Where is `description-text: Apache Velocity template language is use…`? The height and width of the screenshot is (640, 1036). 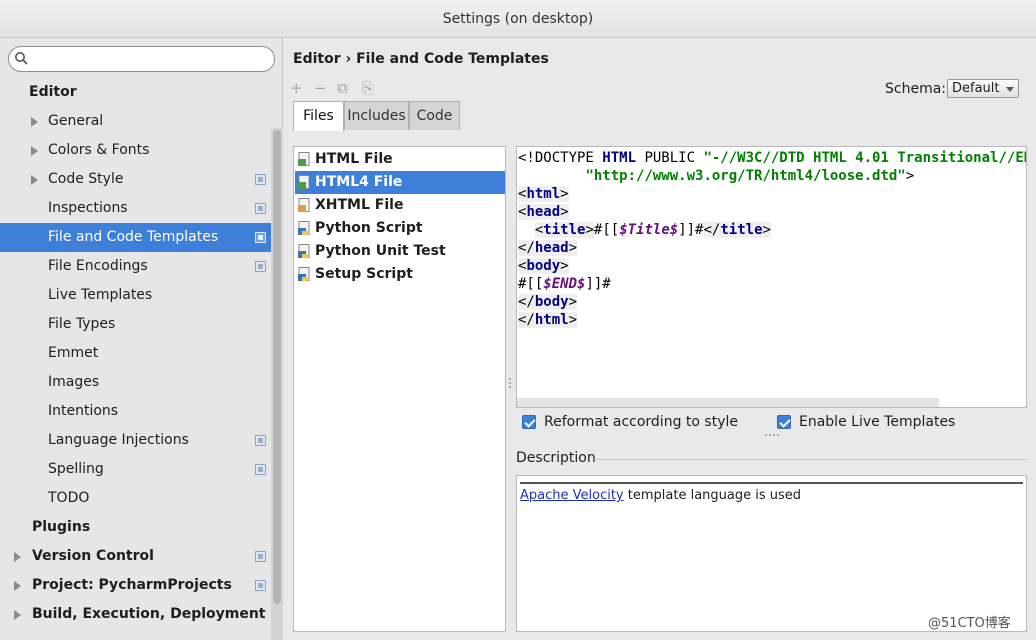
description-text: Apache Velocity template language is use… is located at coordinates (660, 496).